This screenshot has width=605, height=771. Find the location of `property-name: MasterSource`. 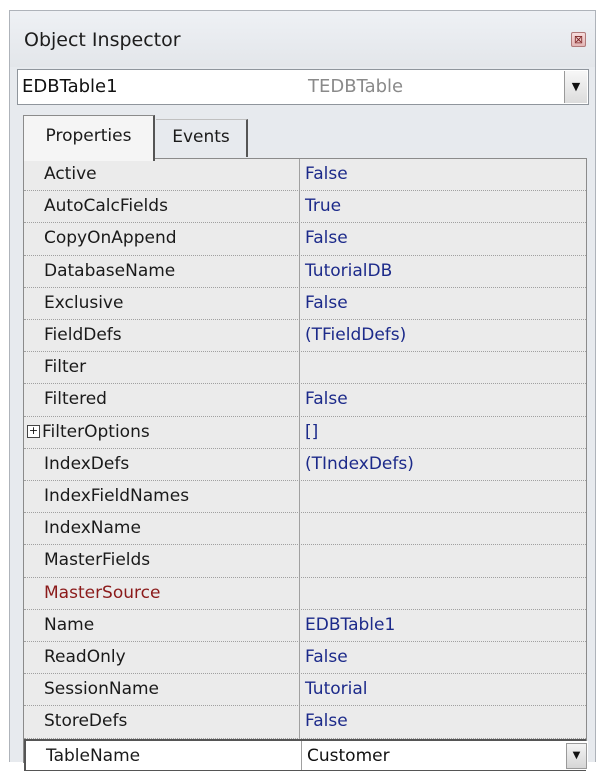

property-name: MasterSource is located at coordinates (162, 593).